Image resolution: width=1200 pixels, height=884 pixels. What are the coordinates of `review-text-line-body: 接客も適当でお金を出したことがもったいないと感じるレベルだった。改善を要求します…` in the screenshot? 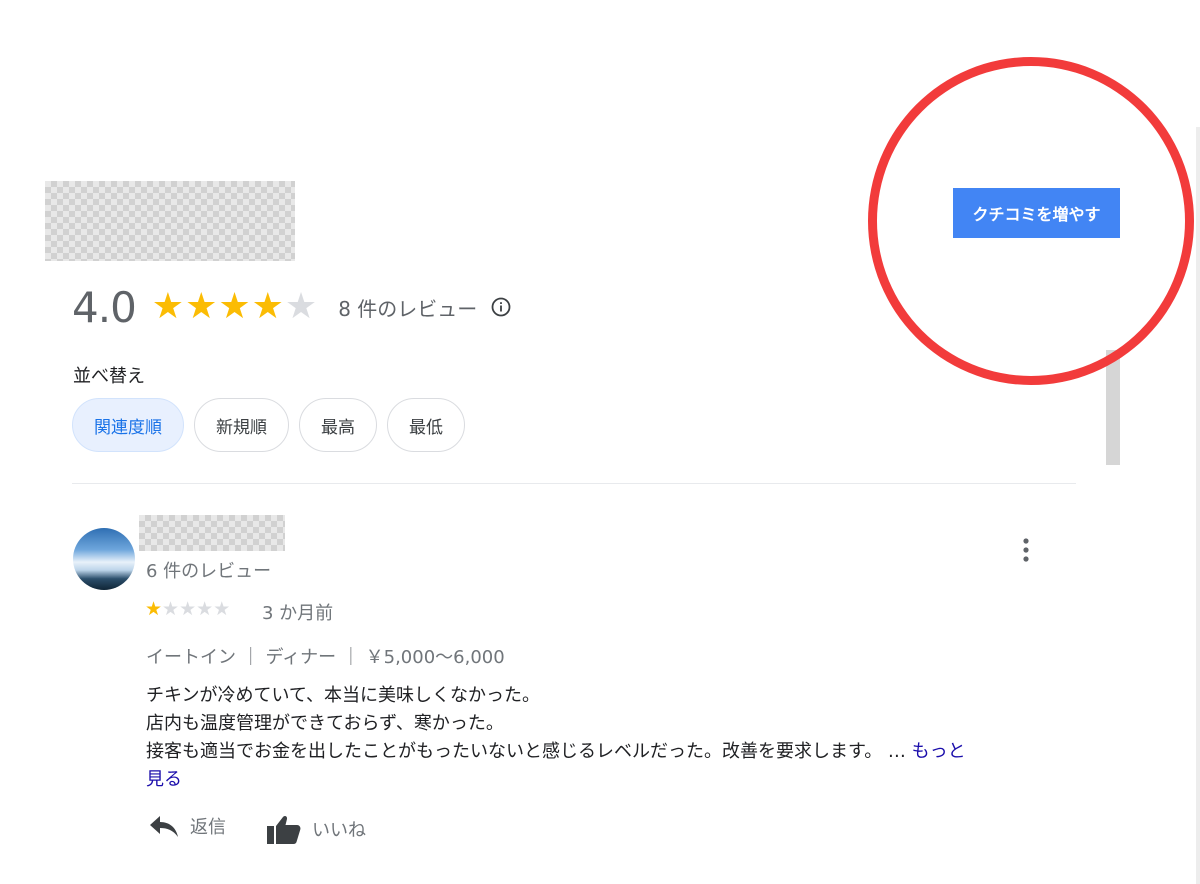 It's located at (526, 751).